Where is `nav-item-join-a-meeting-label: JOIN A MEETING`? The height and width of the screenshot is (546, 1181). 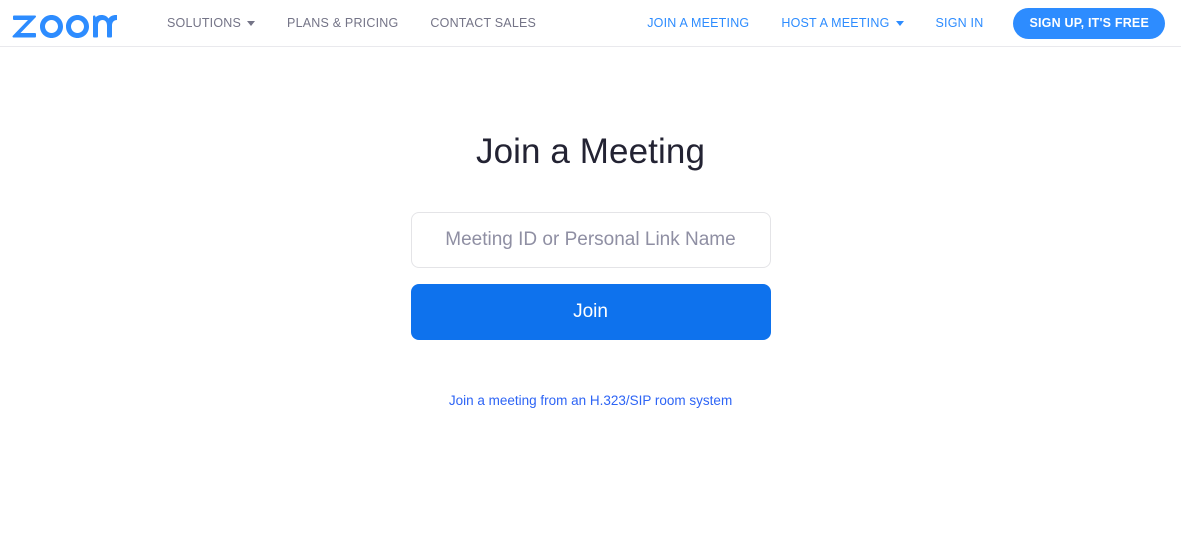
nav-item-join-a-meeting-label: JOIN A MEETING is located at coordinates (698, 23).